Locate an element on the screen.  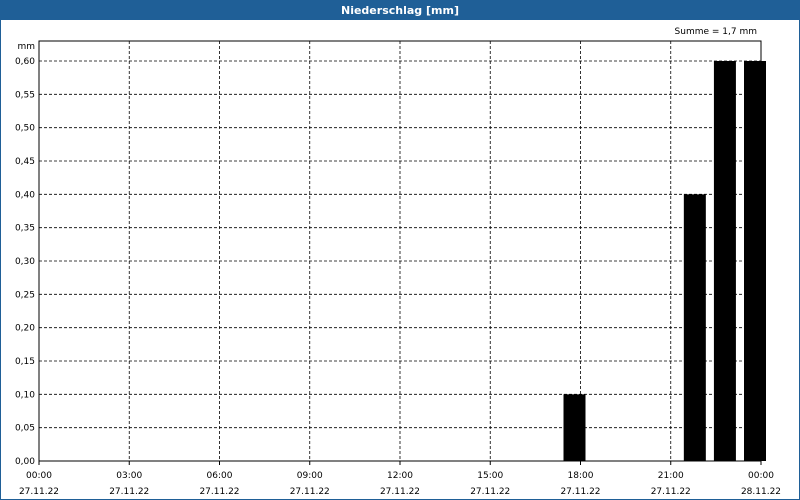
y-tick-label: 0,20 is located at coordinates (25, 329).